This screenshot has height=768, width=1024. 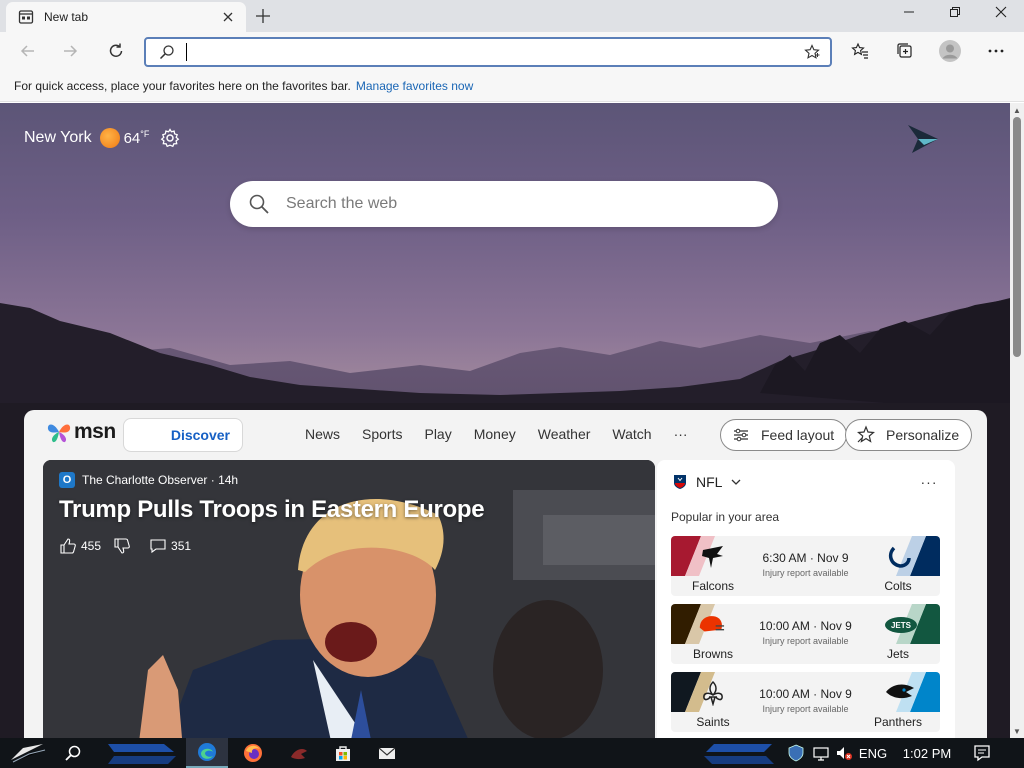 I want to click on home-team-name: Falcons, so click(x=713, y=586).